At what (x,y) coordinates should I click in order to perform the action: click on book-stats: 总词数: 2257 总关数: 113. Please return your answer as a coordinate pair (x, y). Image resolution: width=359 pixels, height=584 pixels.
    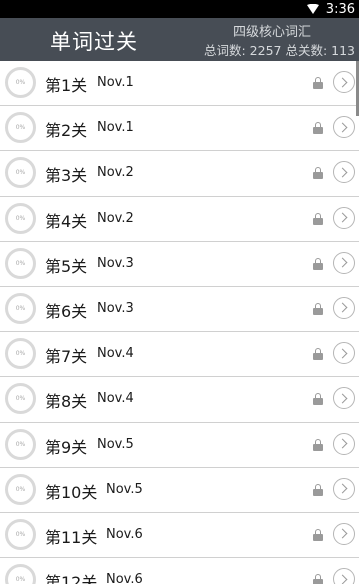
    Looking at the image, I should click on (279, 50).